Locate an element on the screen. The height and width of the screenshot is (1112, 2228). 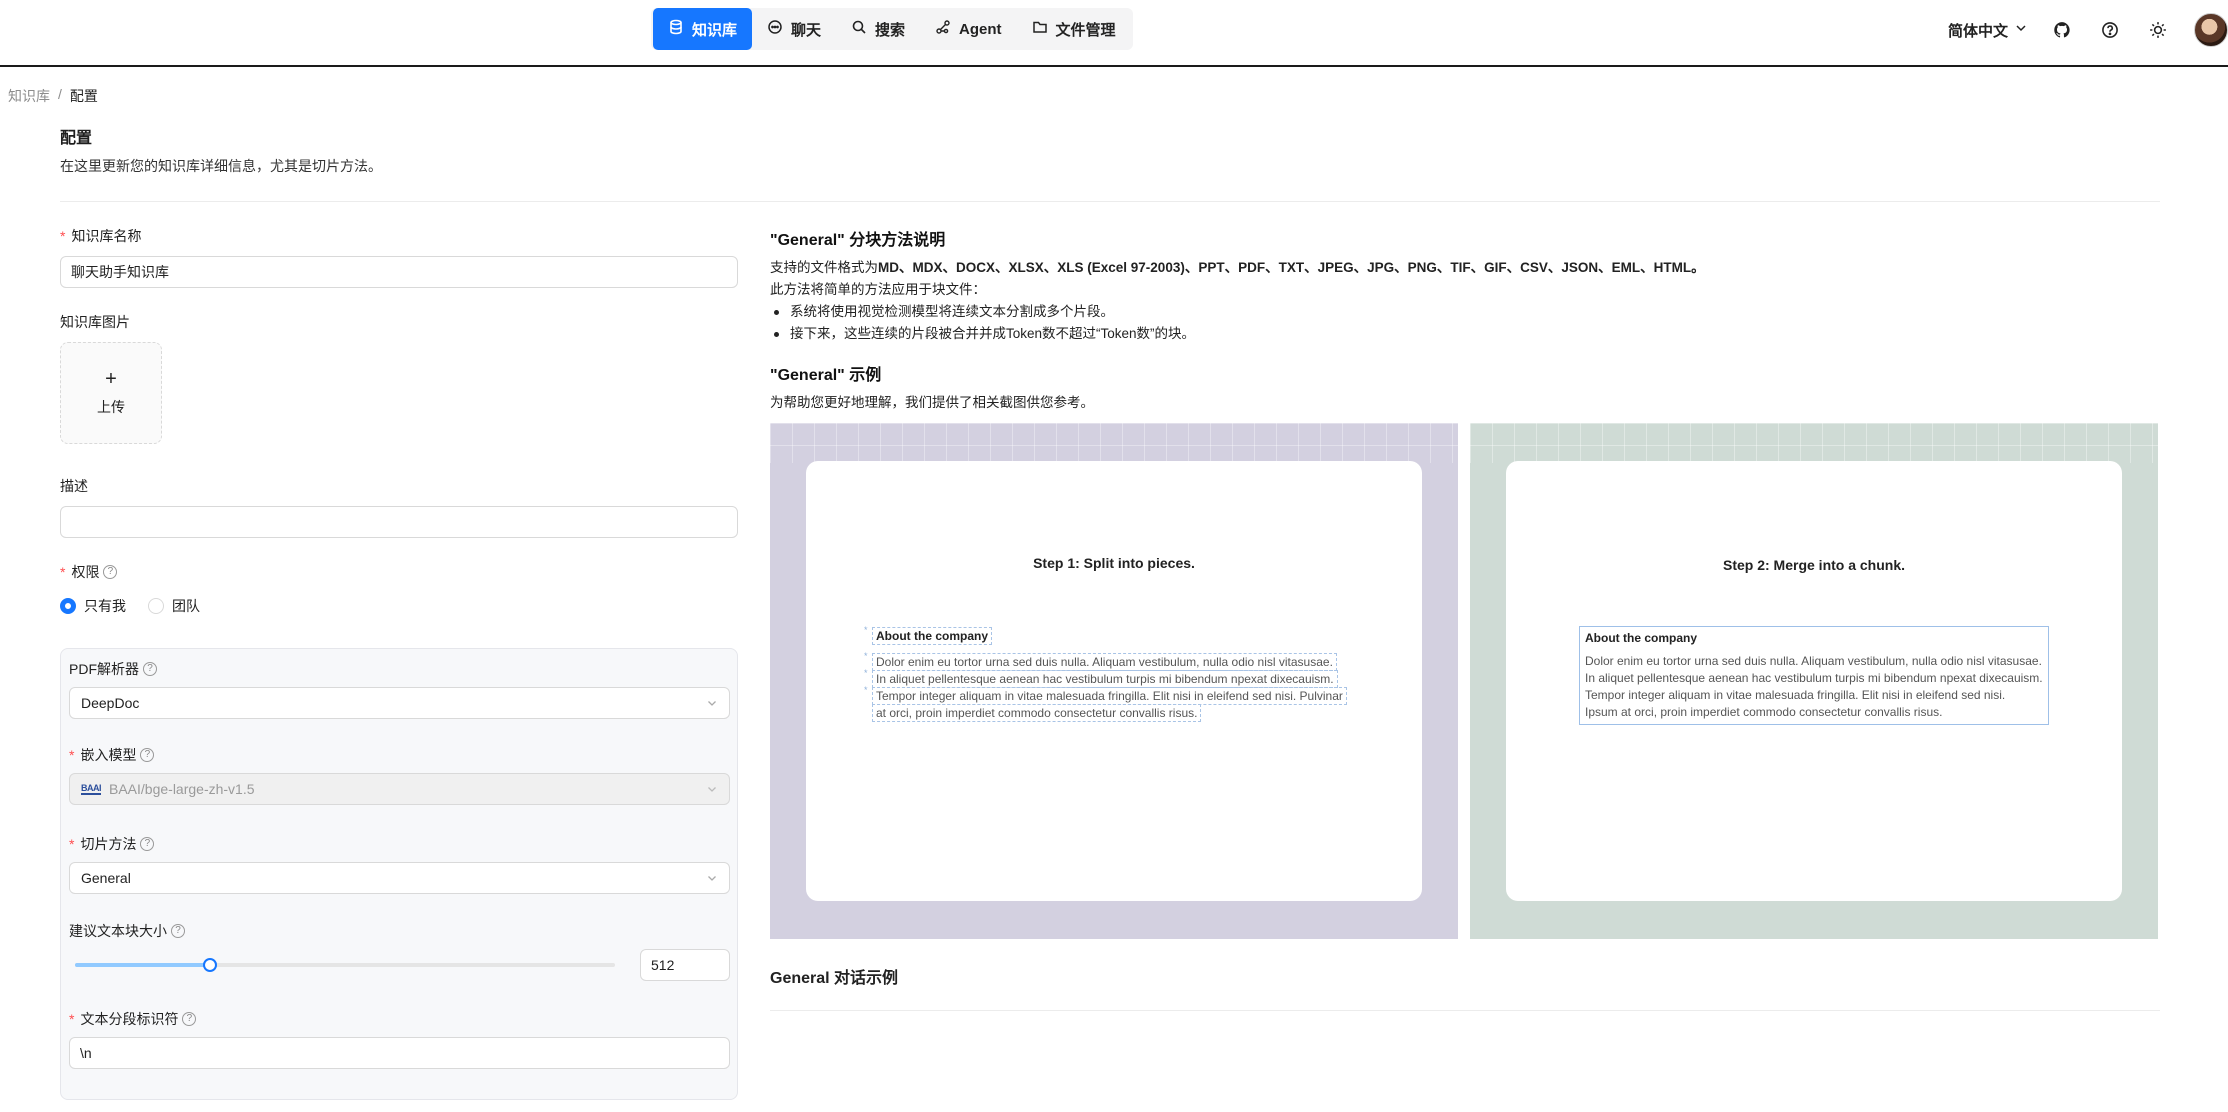
kb-name-label: * 知识库名称 is located at coordinates (100, 236).